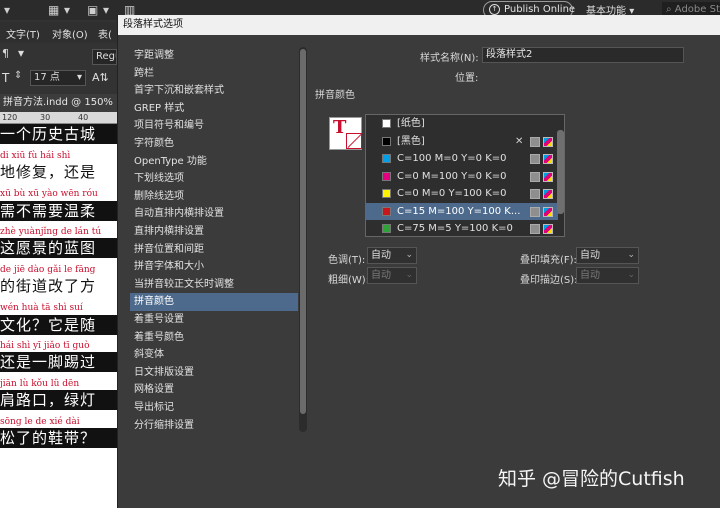 The height and width of the screenshot is (508, 720). Describe the element at coordinates (18, 75) in the screenshot. I see `stepper-icon: ⇕` at that location.